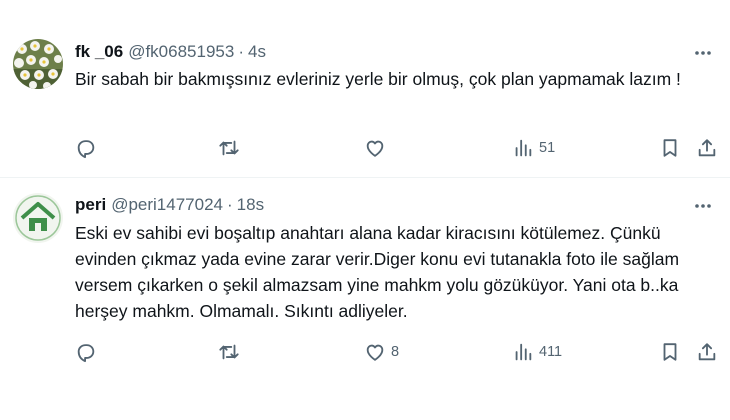 The width and height of the screenshot is (730, 420). I want to click on tweet-actions: 51, so click(365, 148).